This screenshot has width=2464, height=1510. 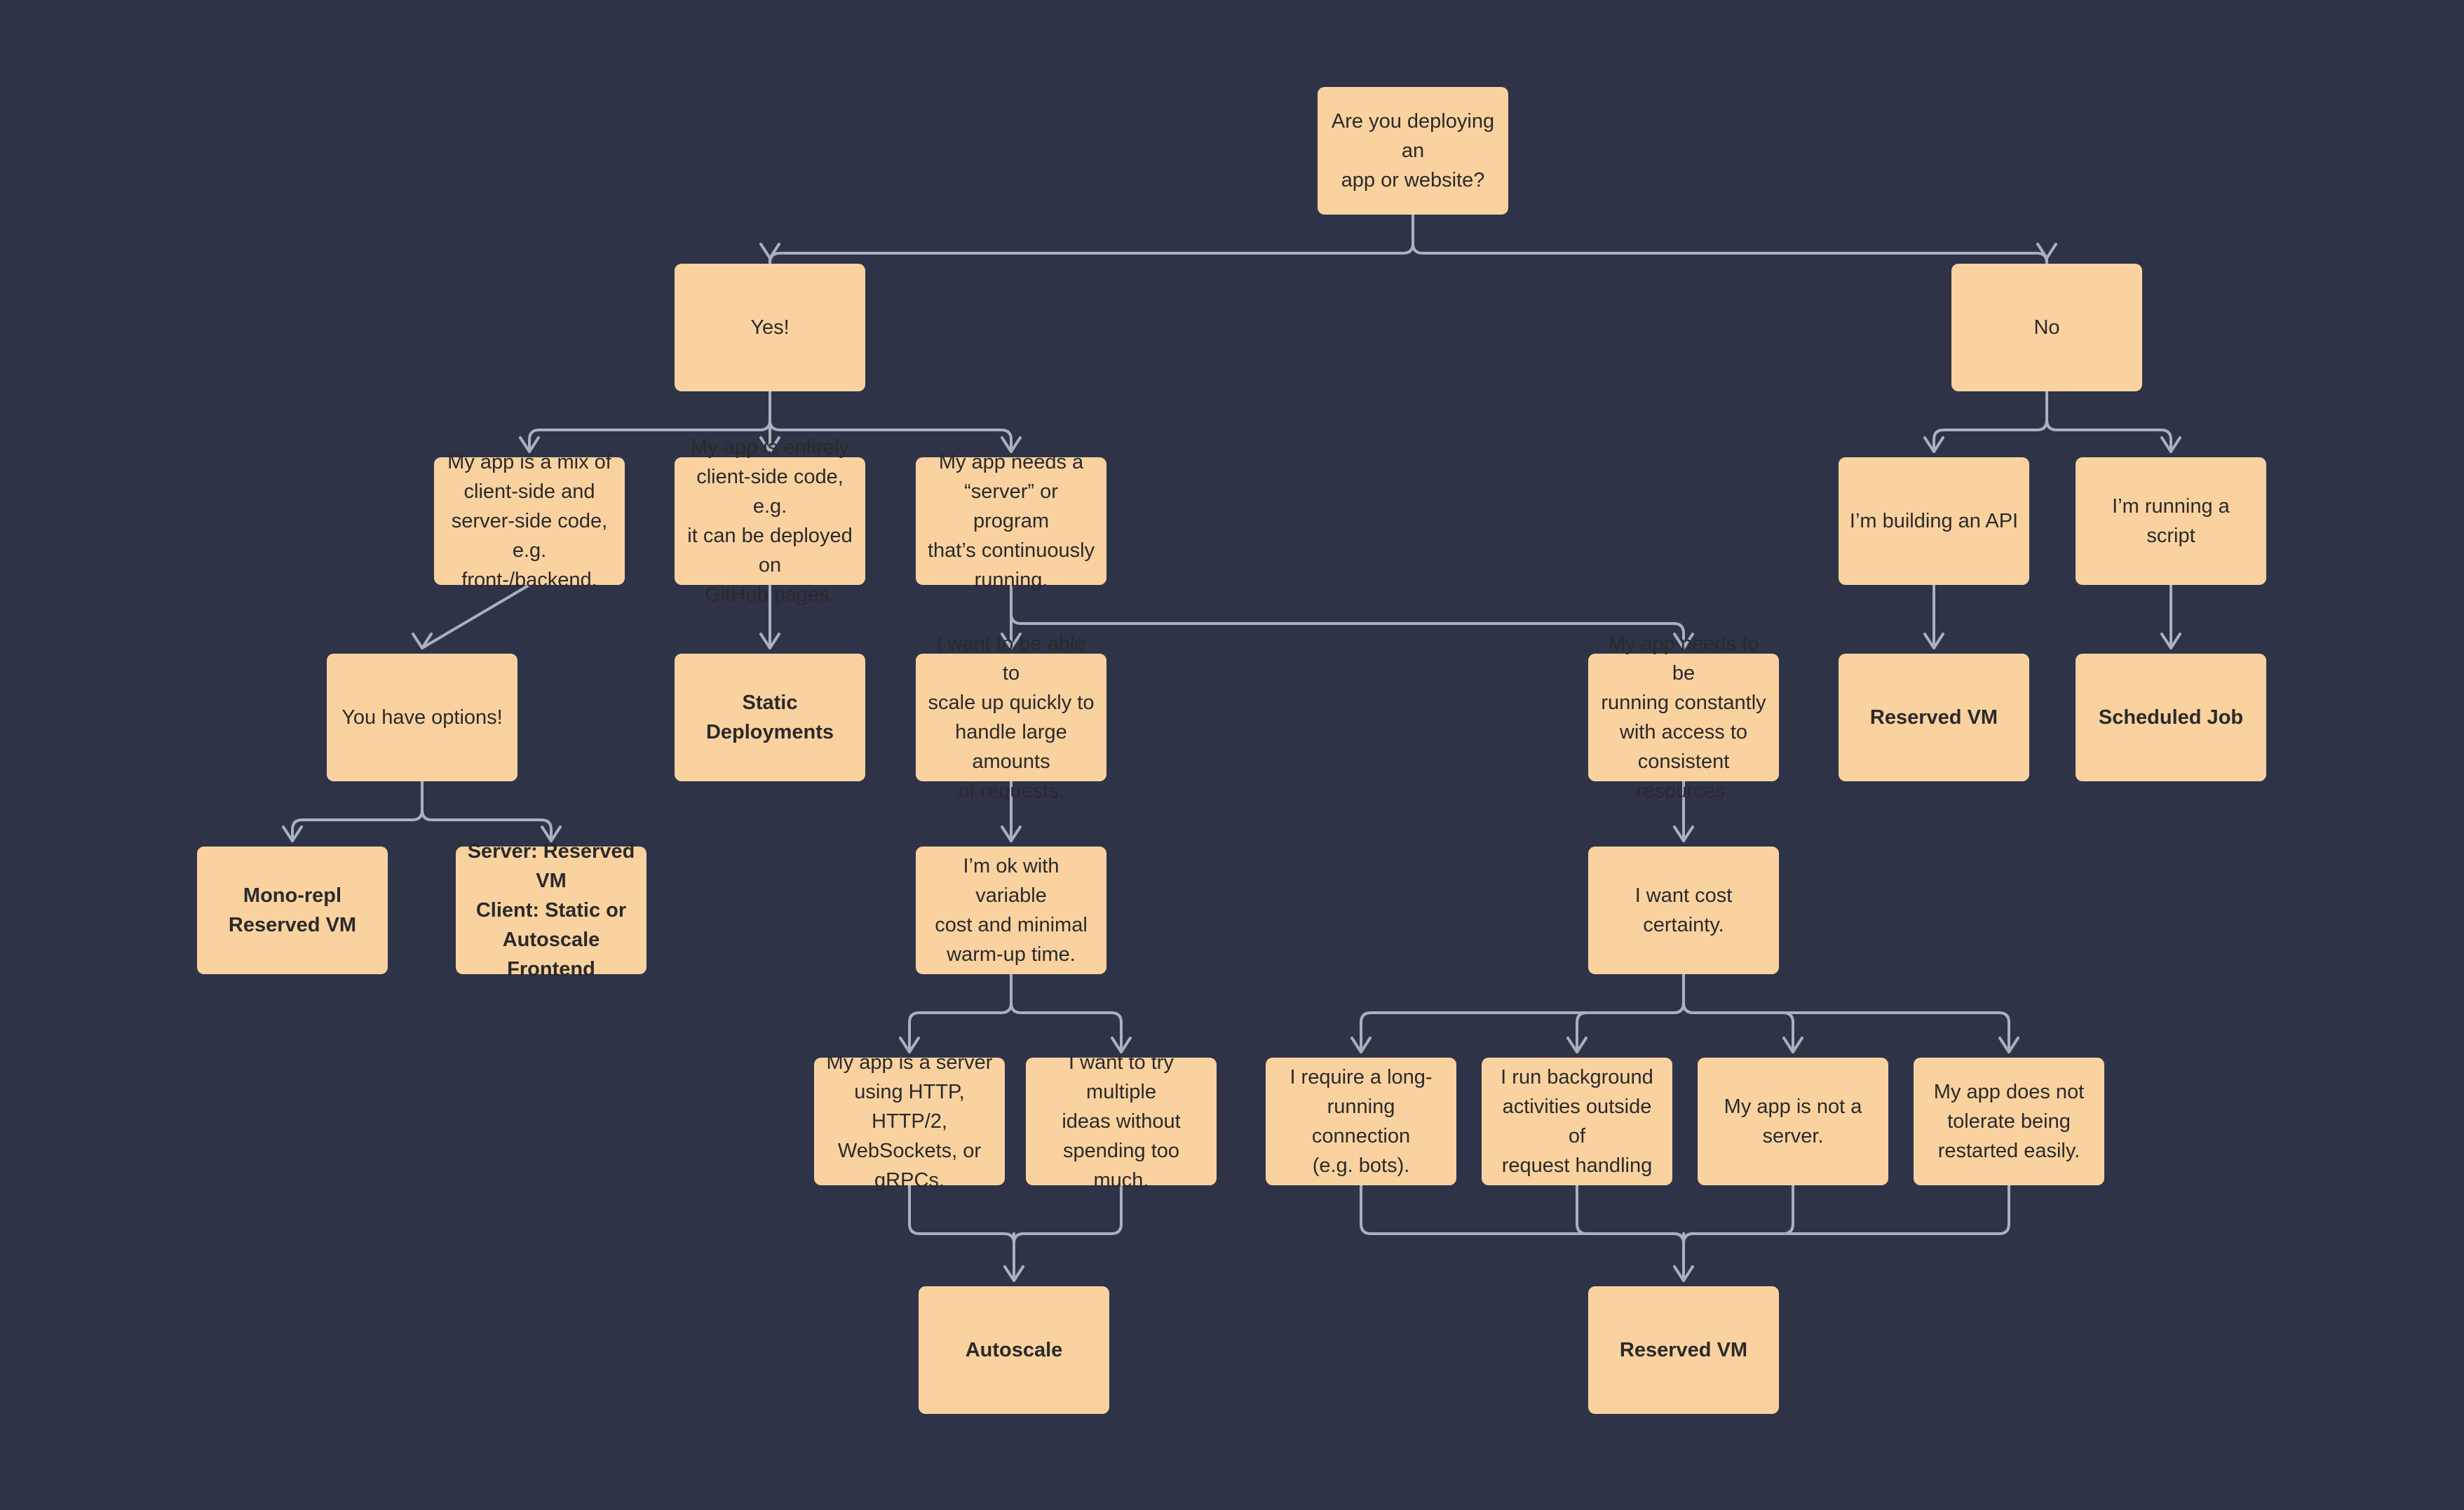 I want to click on flowchart-node-label: I want cost certainty., so click(x=1683, y=910).